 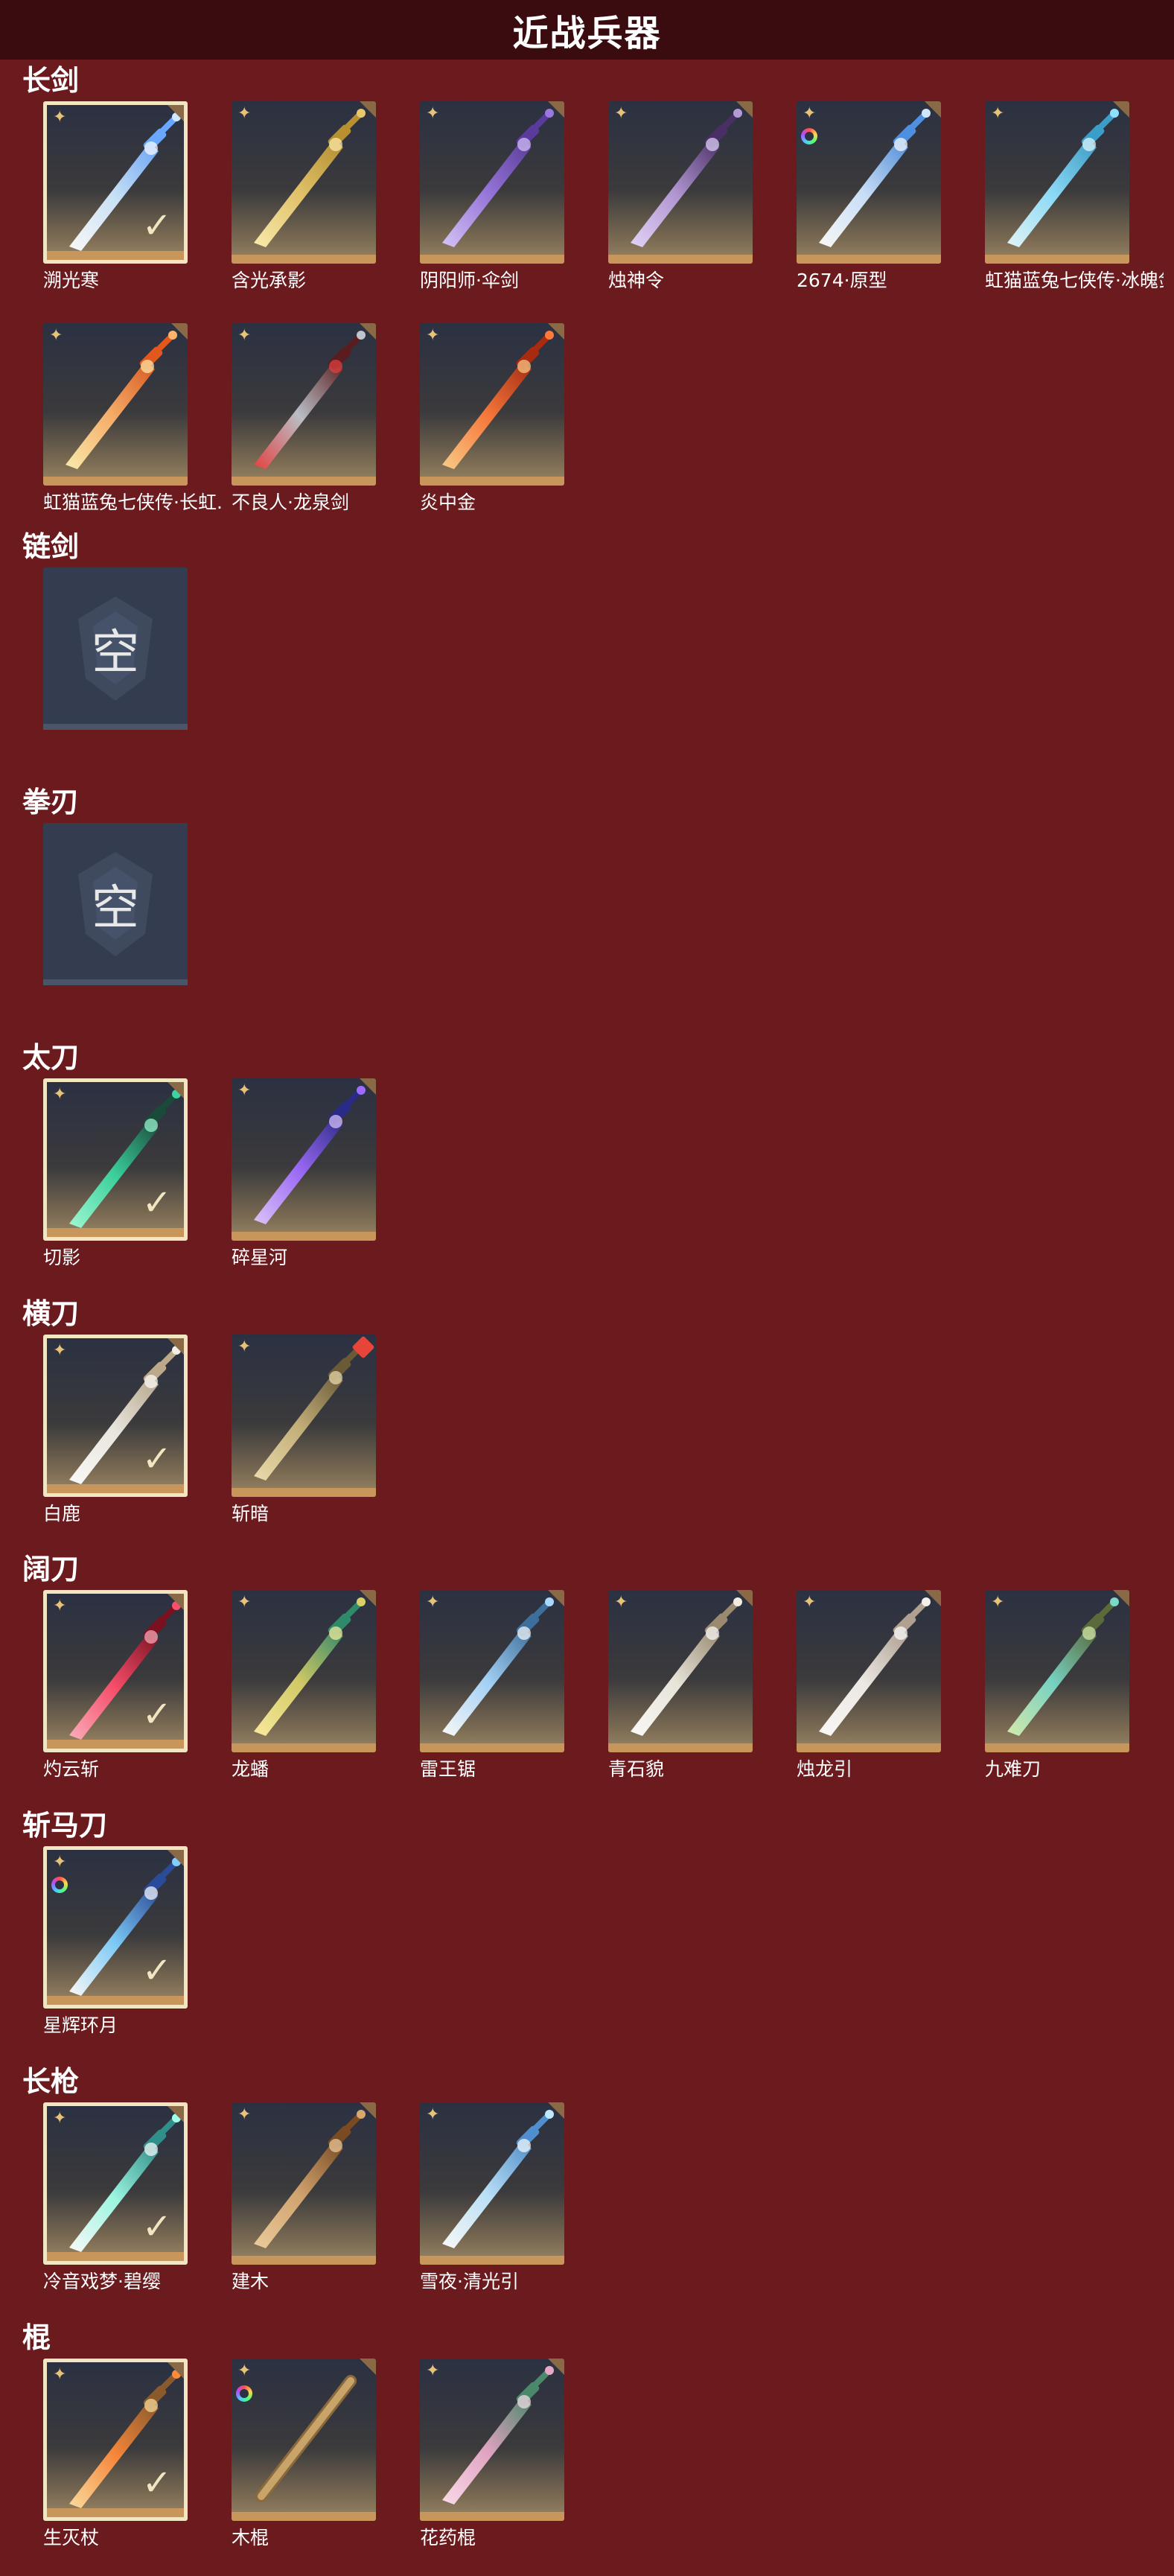 I want to click on weapon-card: ✦ 炎中金, so click(x=492, y=420).